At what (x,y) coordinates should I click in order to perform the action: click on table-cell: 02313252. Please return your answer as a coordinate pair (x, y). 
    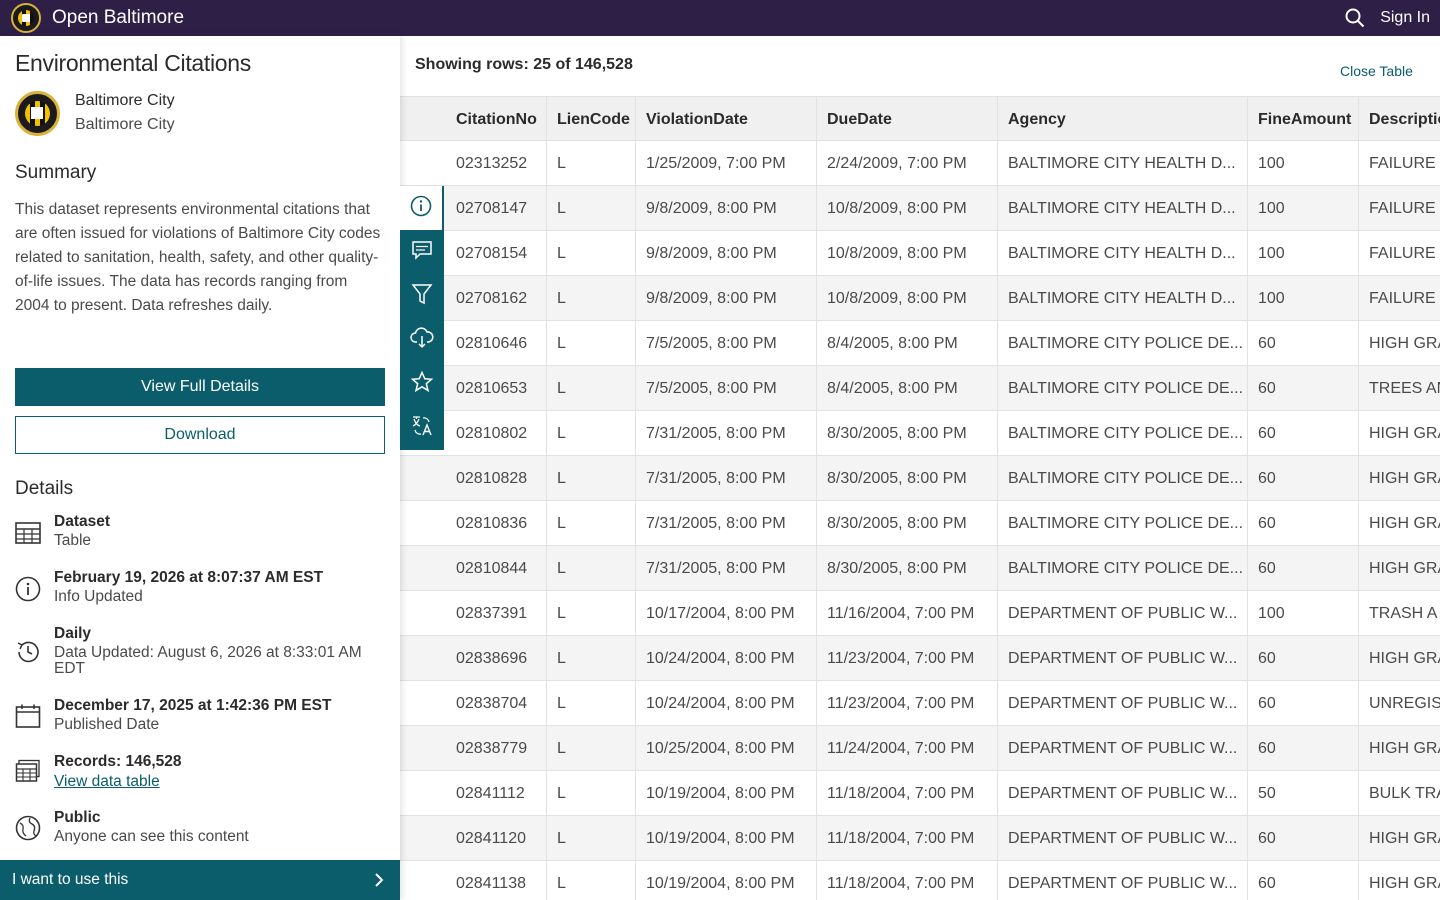
    Looking at the image, I should click on (496, 163).